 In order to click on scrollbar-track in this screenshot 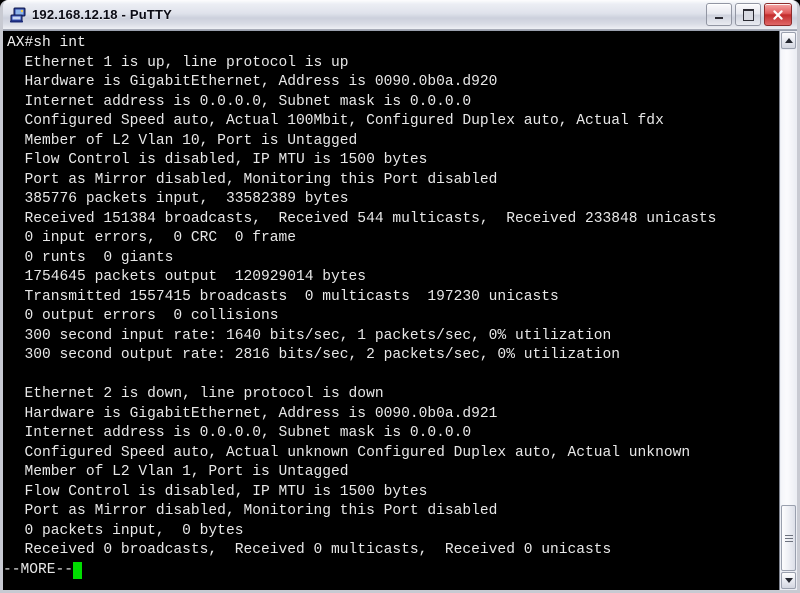, I will do `click(788, 310)`.